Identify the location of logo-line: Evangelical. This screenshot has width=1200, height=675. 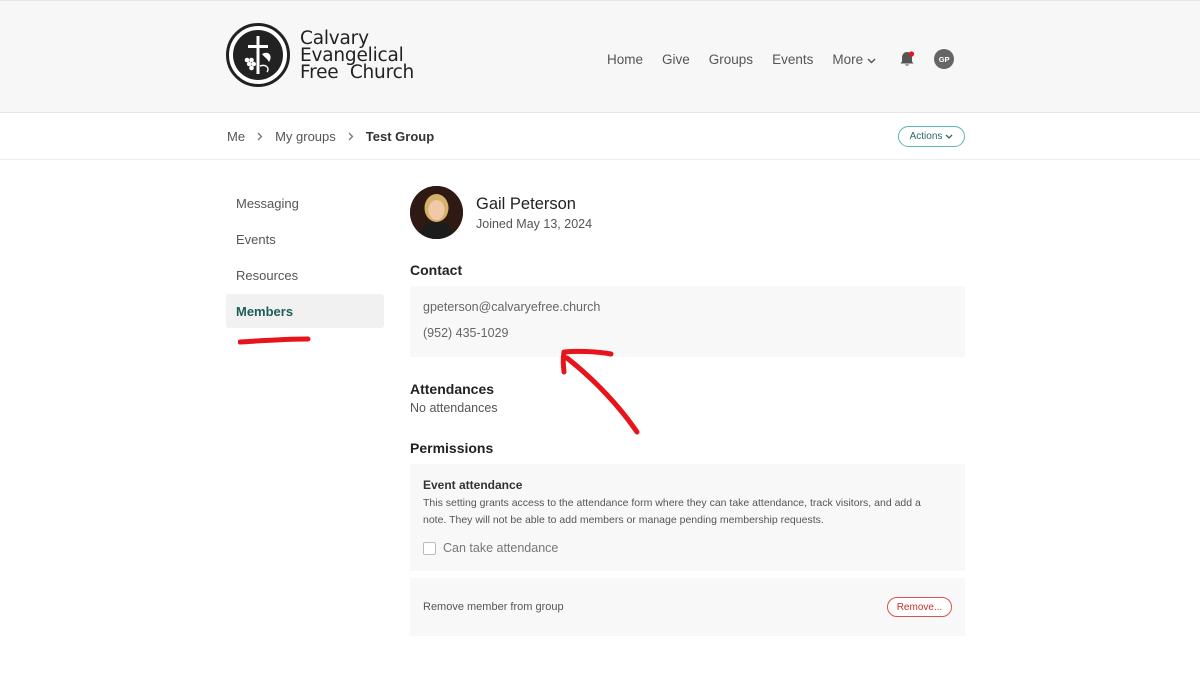
(352, 55).